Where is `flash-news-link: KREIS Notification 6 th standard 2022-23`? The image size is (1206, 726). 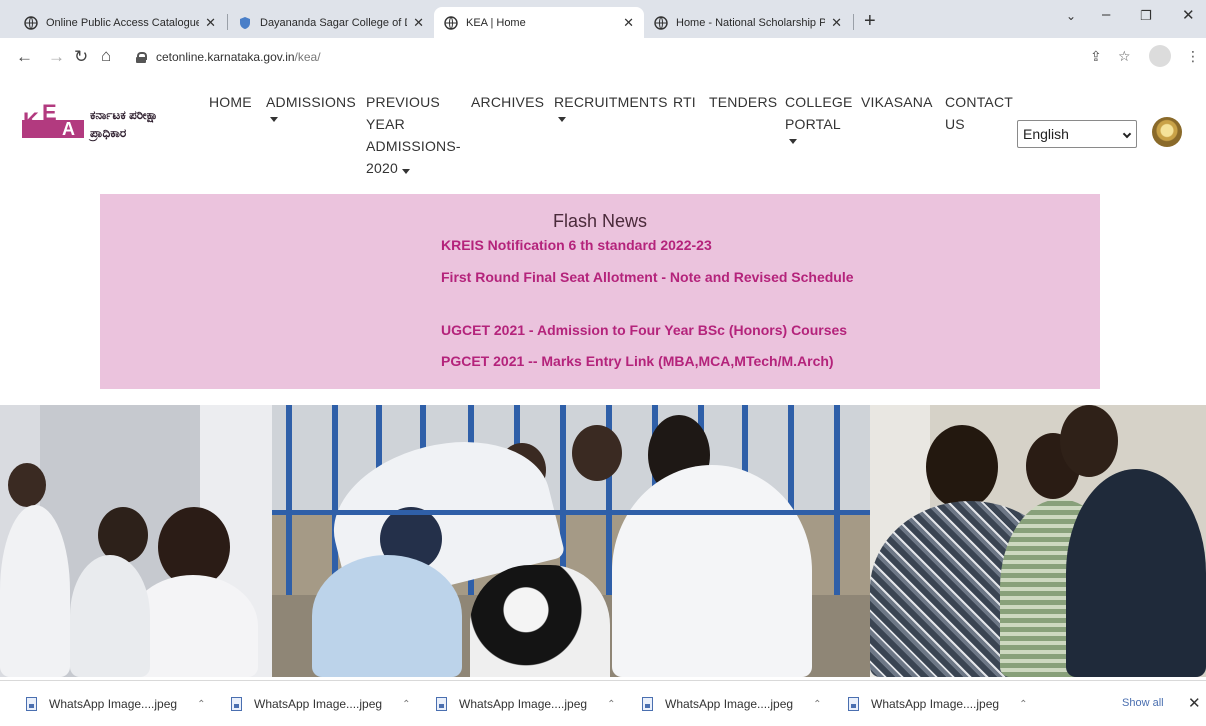 flash-news-link: KREIS Notification 6 th standard 2022-23 is located at coordinates (576, 245).